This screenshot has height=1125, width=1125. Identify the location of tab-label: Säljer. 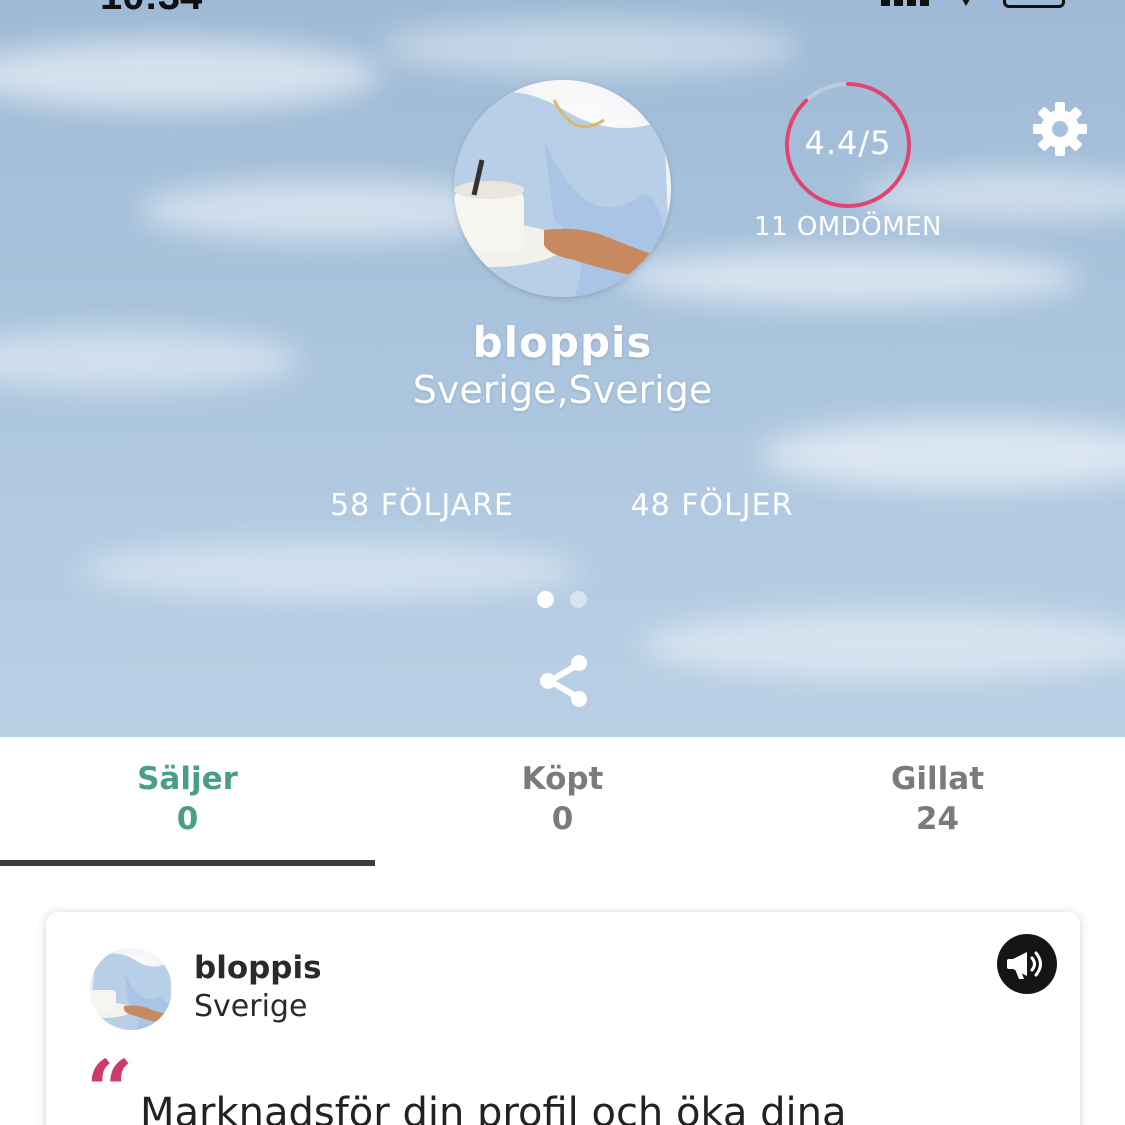
(187, 779).